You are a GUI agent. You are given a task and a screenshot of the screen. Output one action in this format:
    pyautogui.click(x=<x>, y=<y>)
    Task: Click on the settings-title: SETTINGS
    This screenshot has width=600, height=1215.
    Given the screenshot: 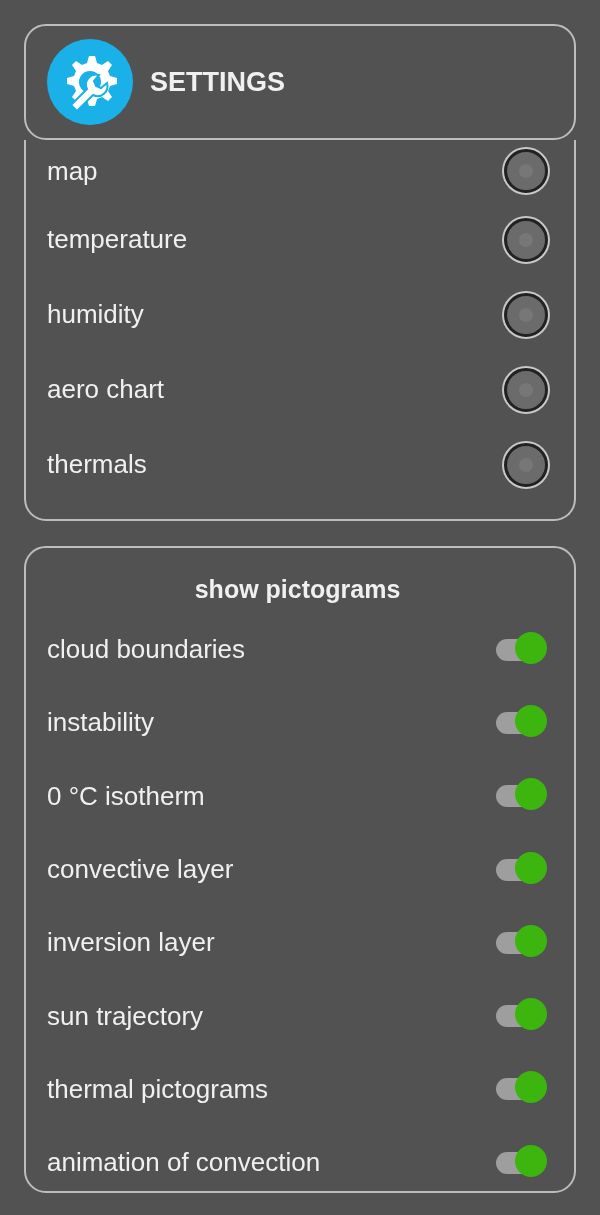 What is the action you would take?
    pyautogui.click(x=217, y=82)
    